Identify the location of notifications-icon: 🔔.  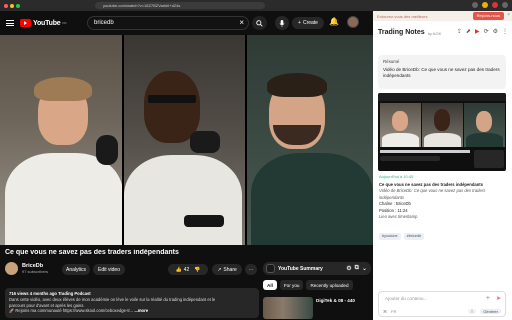
(334, 21).